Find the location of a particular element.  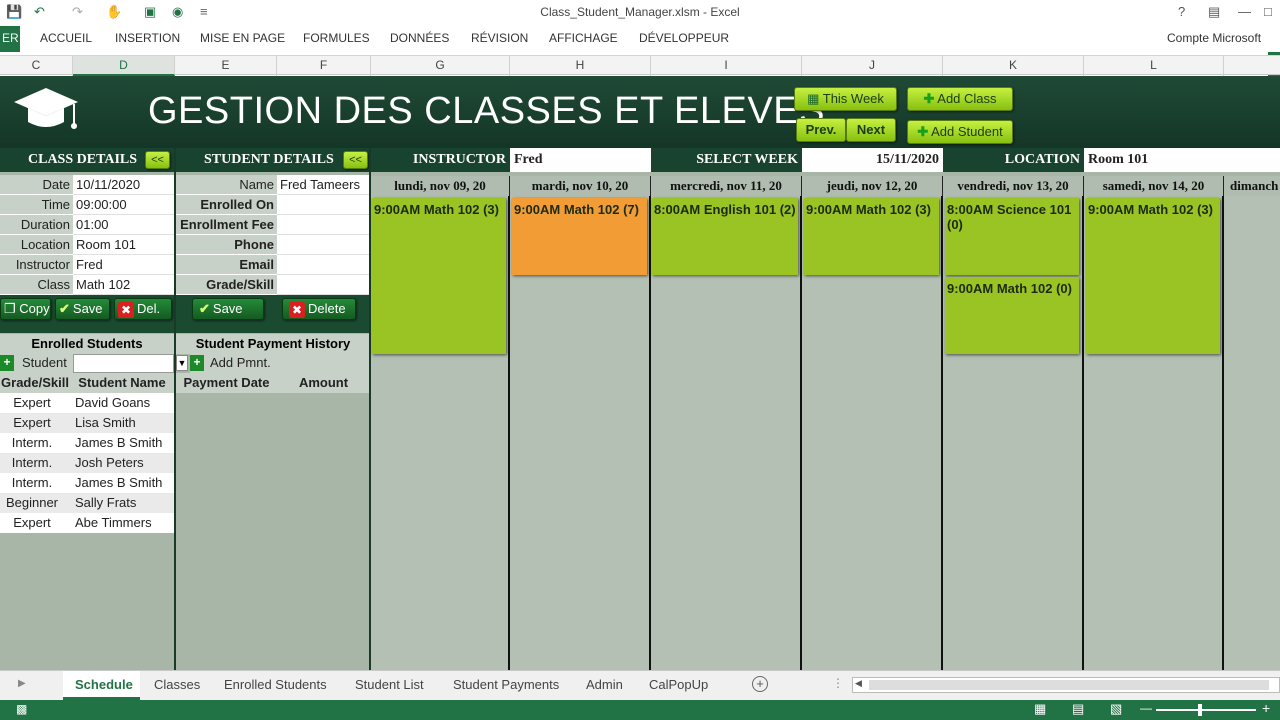

class-event: 8:00AM Science 101 (0) is located at coordinates (1012, 236).